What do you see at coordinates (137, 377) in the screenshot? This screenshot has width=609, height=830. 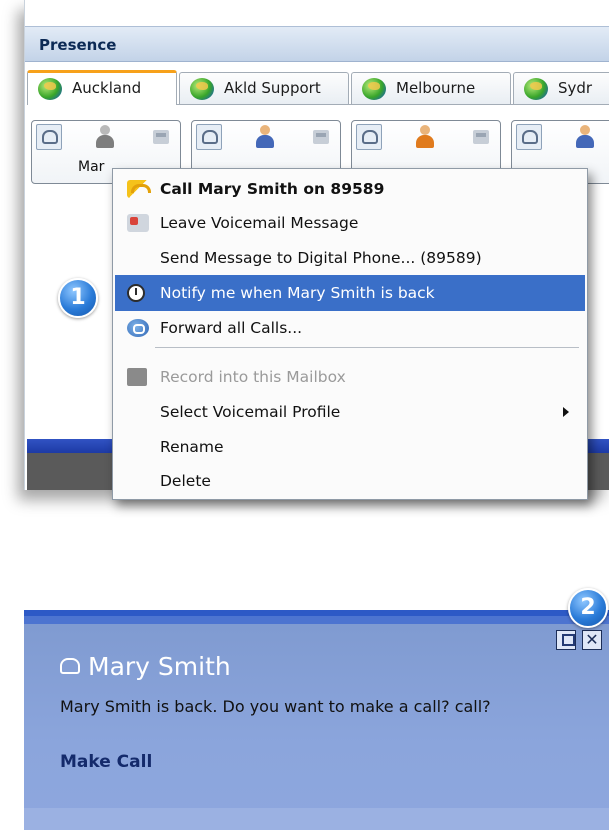 I see `mailbox-icon` at bounding box center [137, 377].